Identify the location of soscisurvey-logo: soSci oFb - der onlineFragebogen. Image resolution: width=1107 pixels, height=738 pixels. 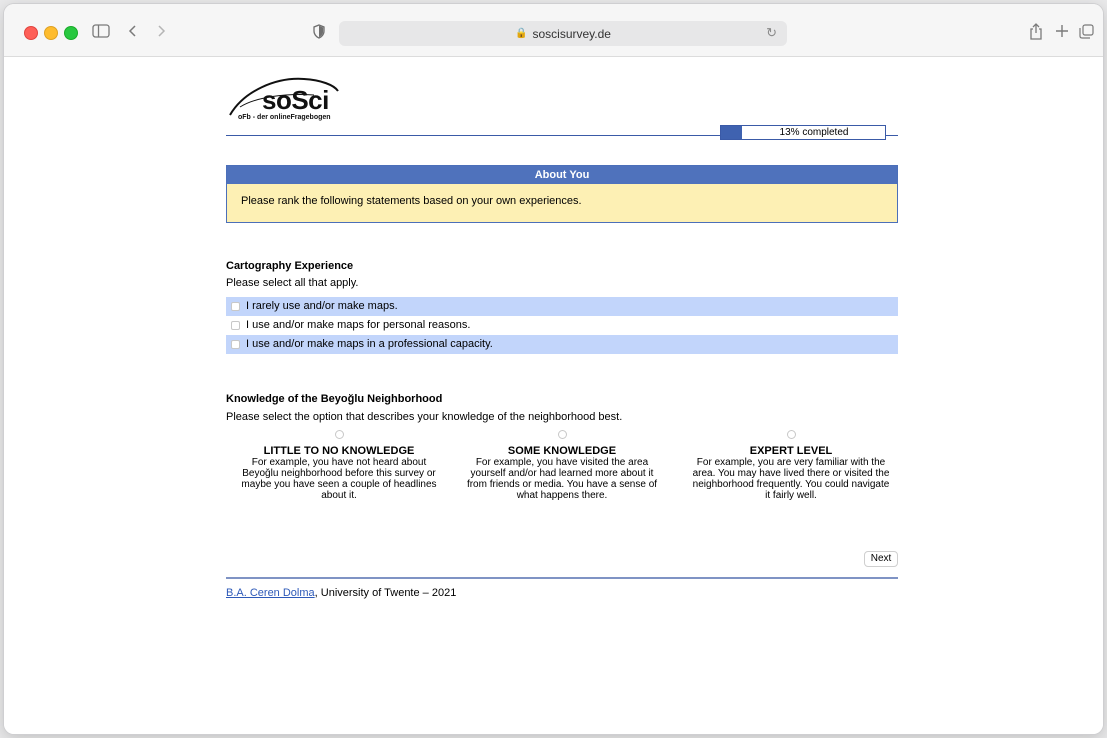
(296, 97).